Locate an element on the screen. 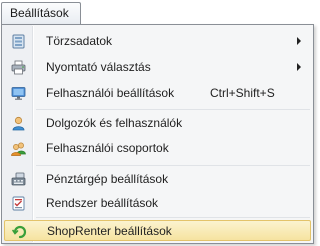 The height and width of the screenshot is (246, 320). menu-item-shortcut: Ctrl+Shift+S is located at coordinates (242, 93).